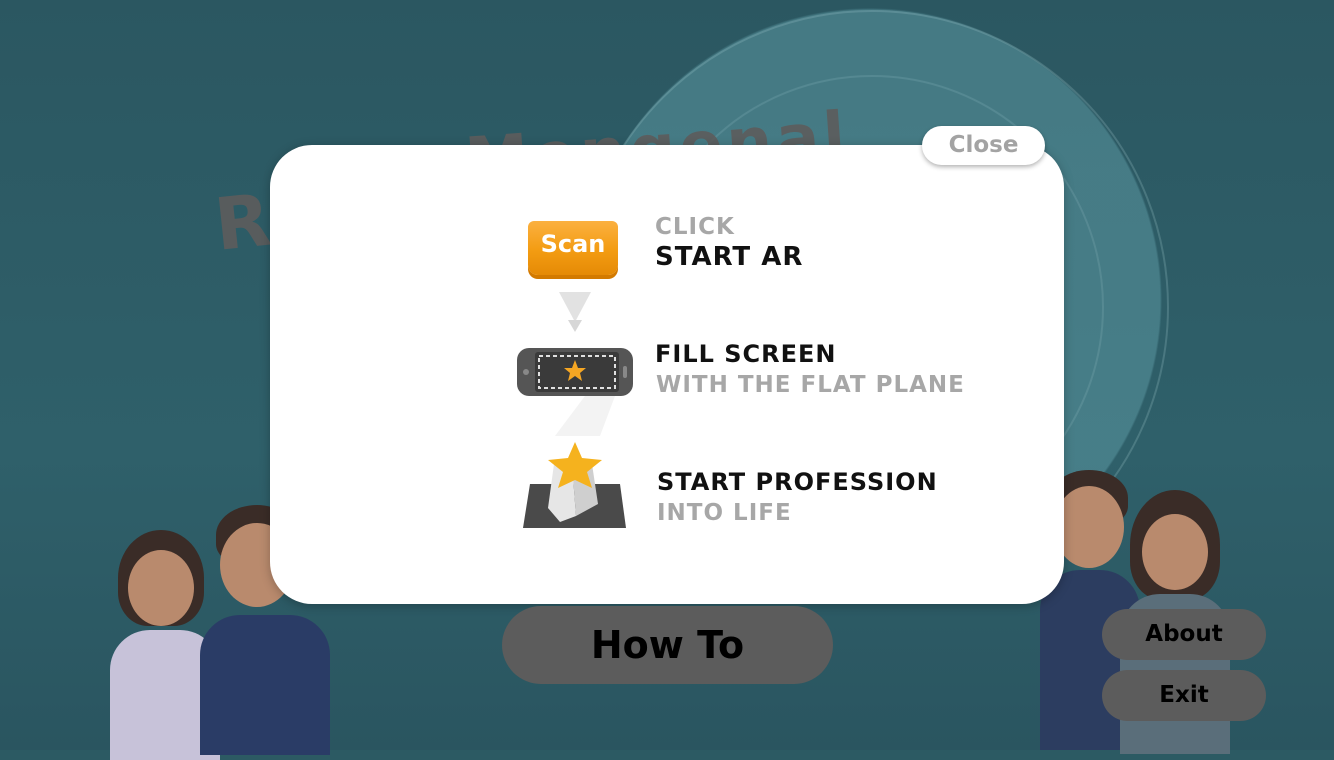 Image resolution: width=1334 pixels, height=760 pixels. I want to click on about-button: About, so click(1184, 634).